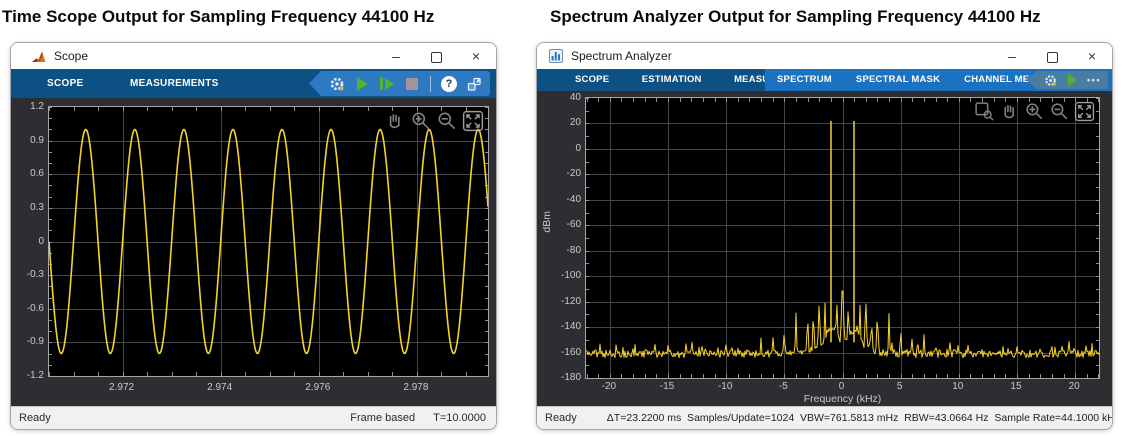 The image size is (1125, 436). I want to click on y-axis-label: dBm, so click(547, 222).